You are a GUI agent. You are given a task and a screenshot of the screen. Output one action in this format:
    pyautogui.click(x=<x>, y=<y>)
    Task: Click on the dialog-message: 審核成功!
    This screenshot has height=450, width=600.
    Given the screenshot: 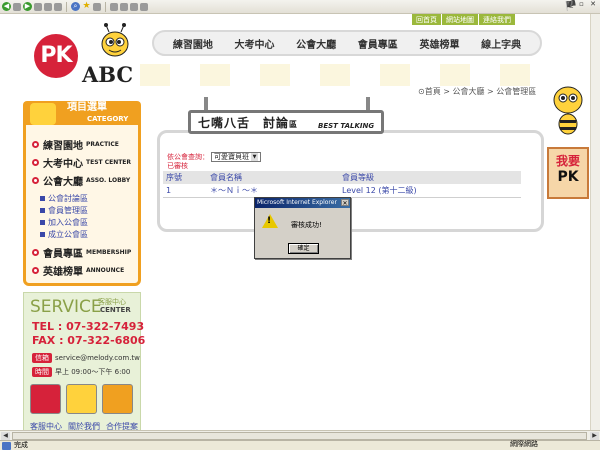 What is the action you would take?
    pyautogui.click(x=306, y=225)
    